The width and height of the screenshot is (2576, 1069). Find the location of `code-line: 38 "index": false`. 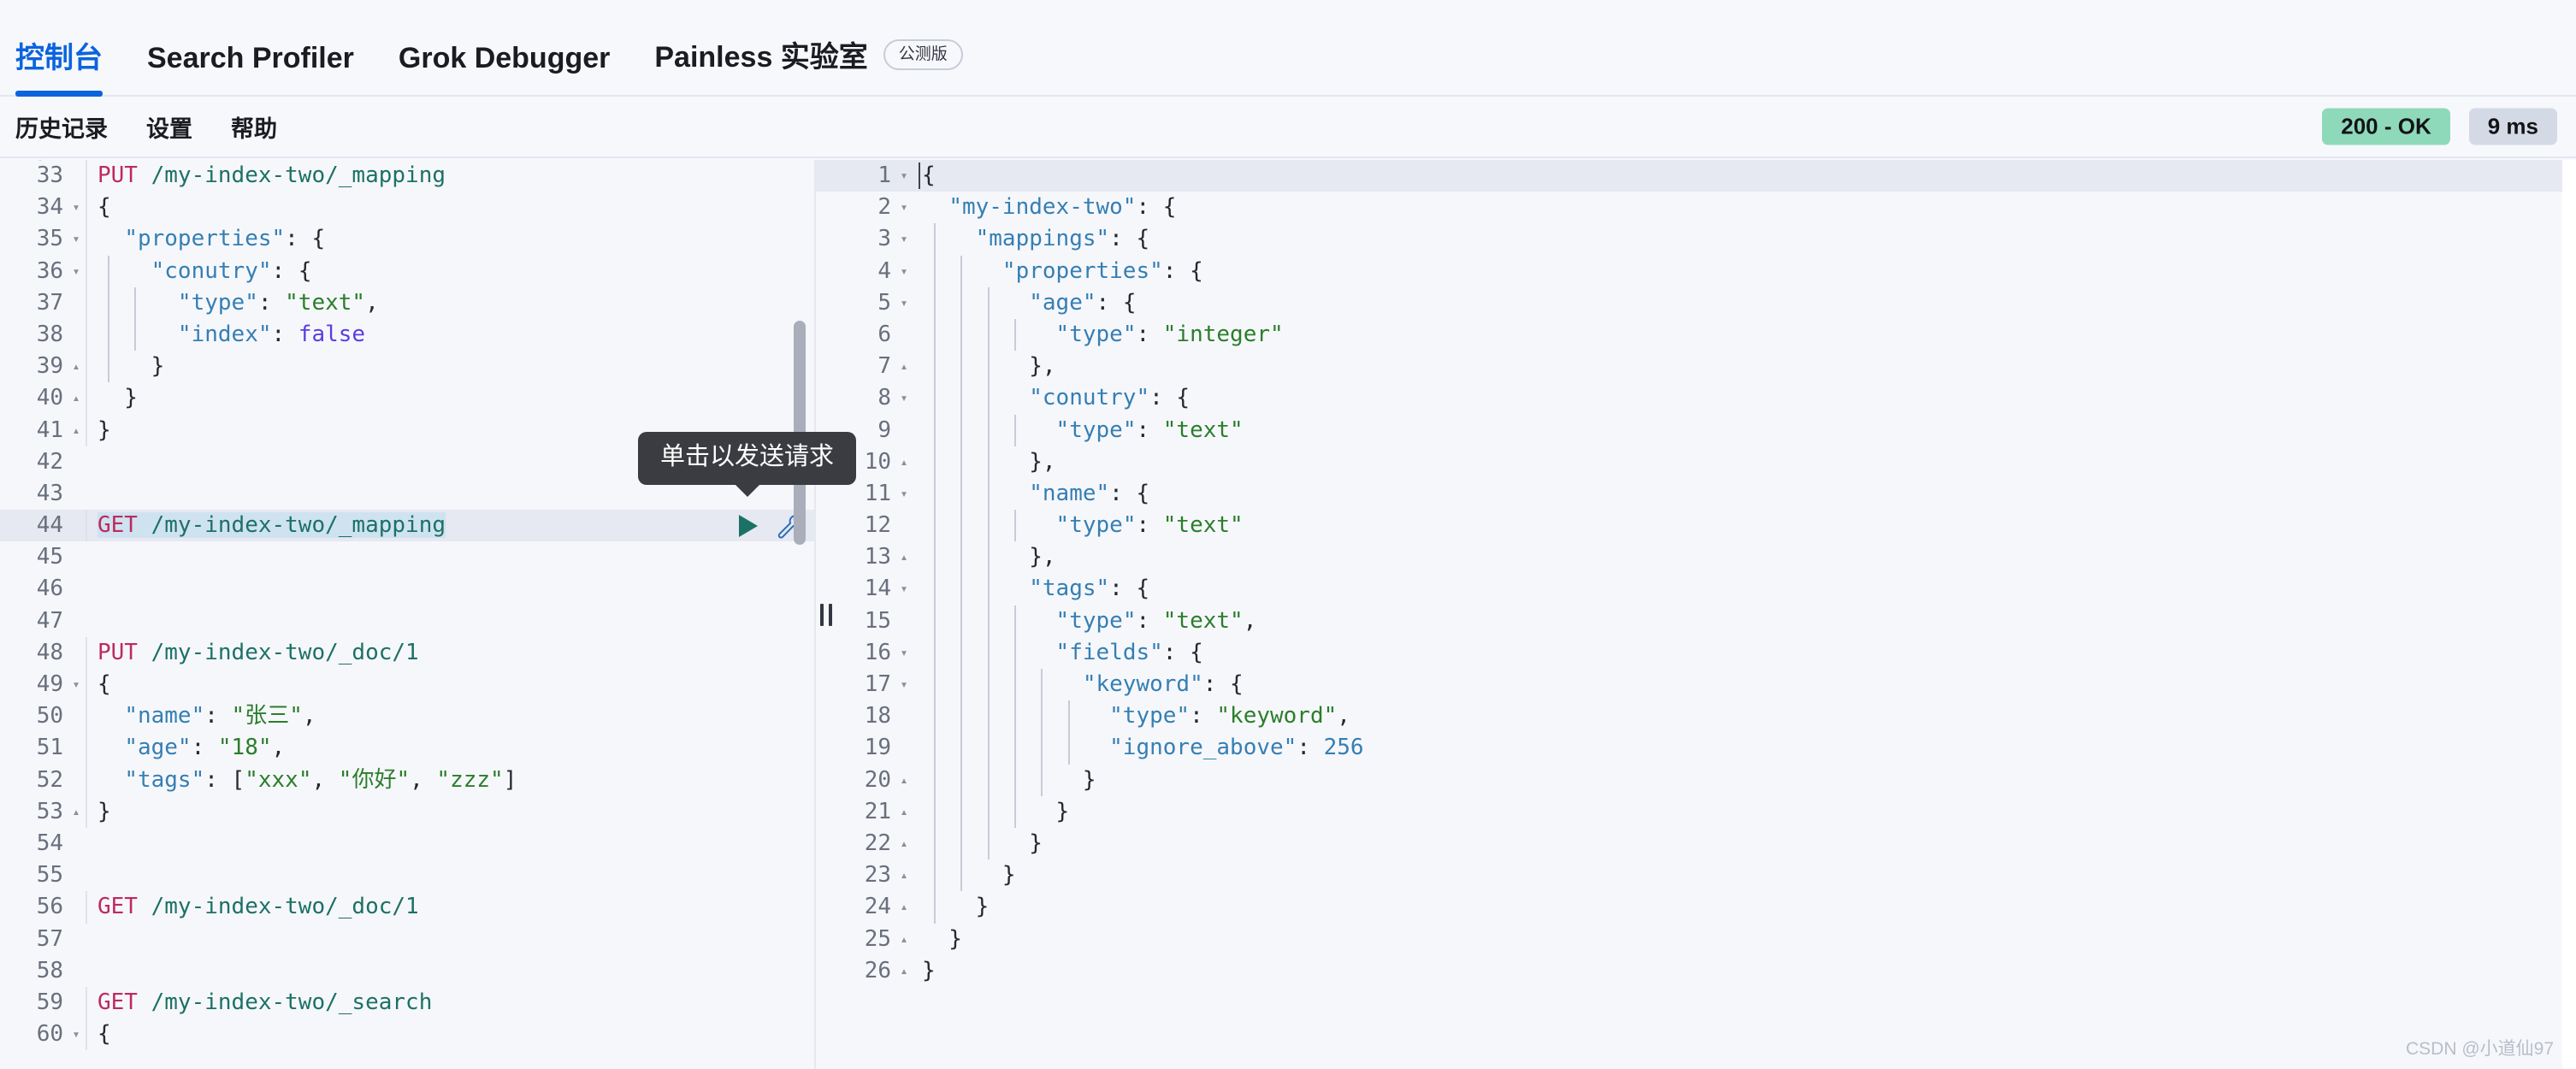

code-line: 38 "index": false is located at coordinates (407, 334).